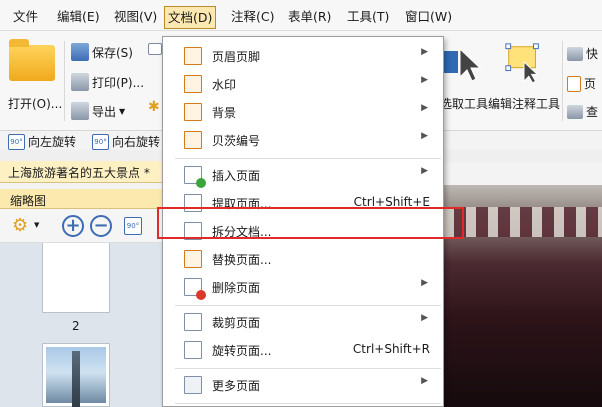  Describe the element at coordinates (20, 225) in the screenshot. I see `gear-icon: ⚙` at that location.